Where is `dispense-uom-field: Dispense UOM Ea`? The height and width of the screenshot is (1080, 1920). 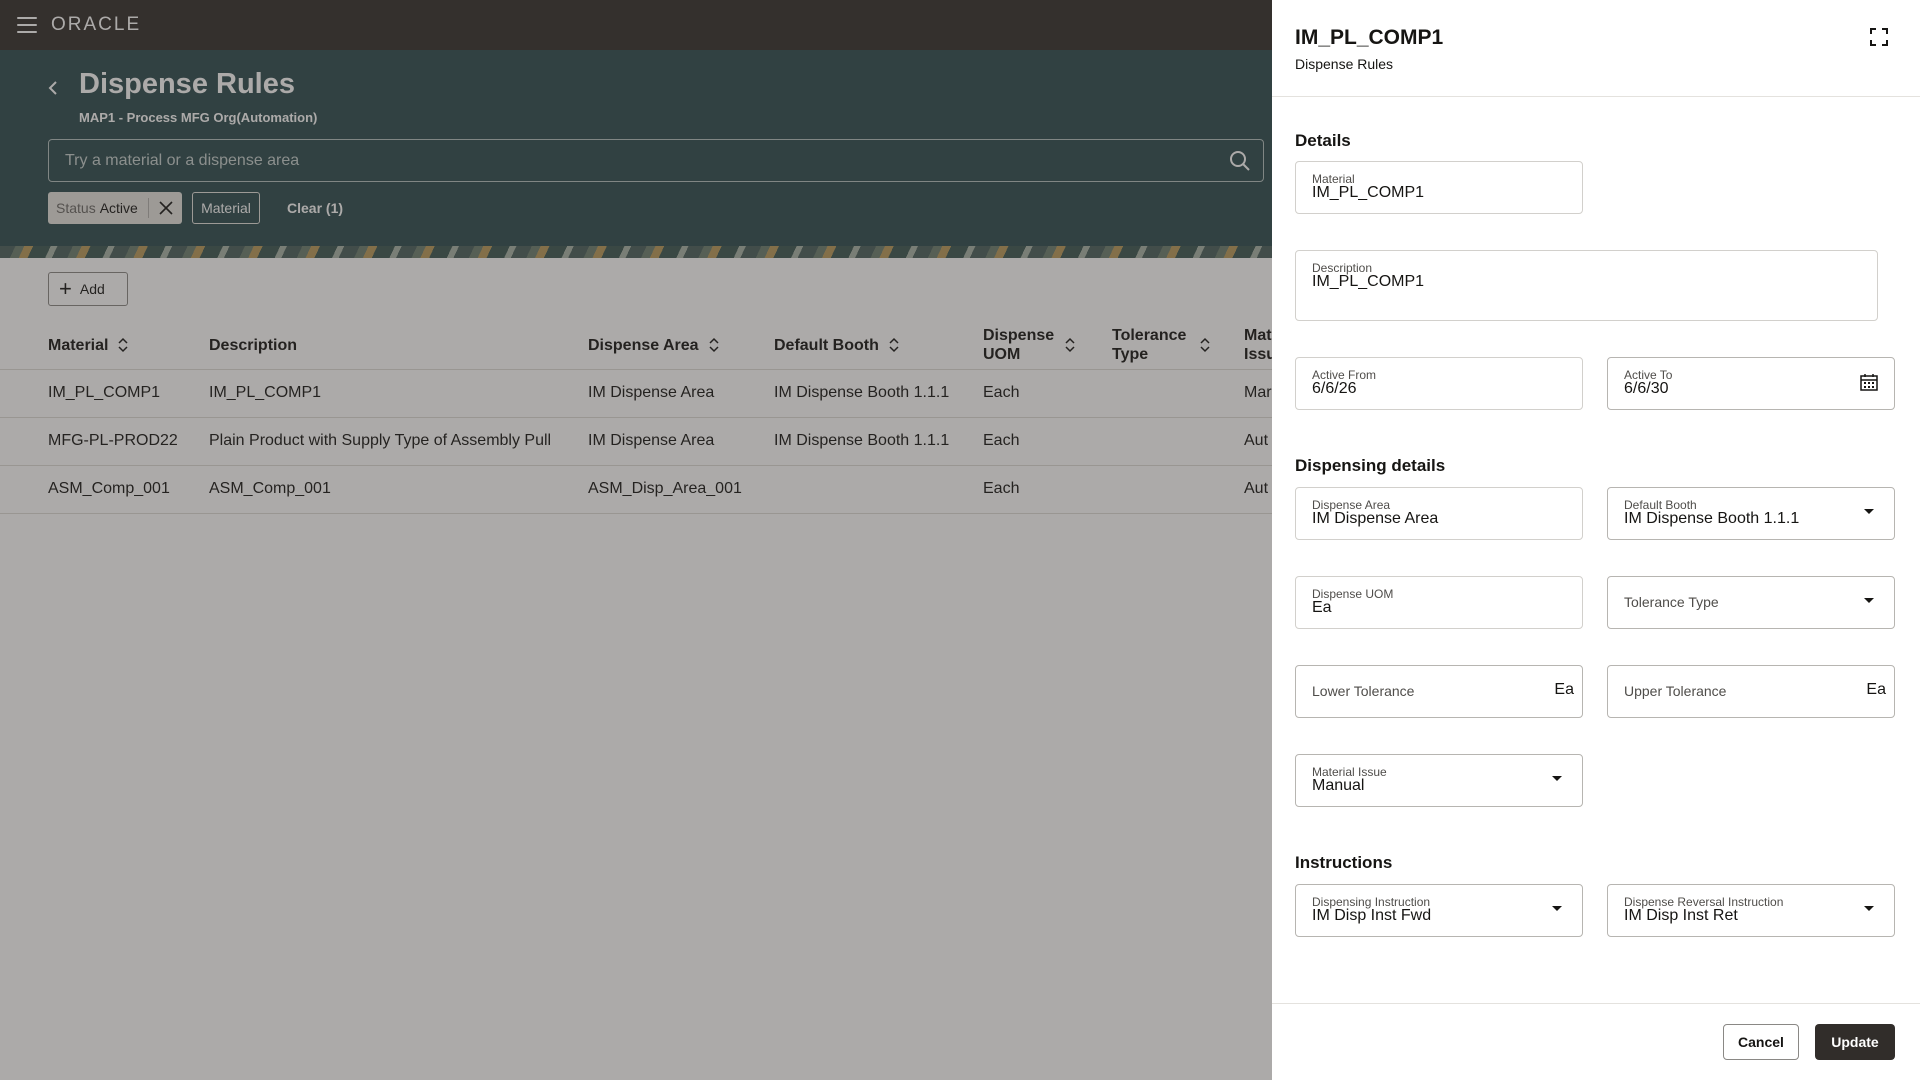 dispense-uom-field: Dispense UOM Ea is located at coordinates (1439, 602).